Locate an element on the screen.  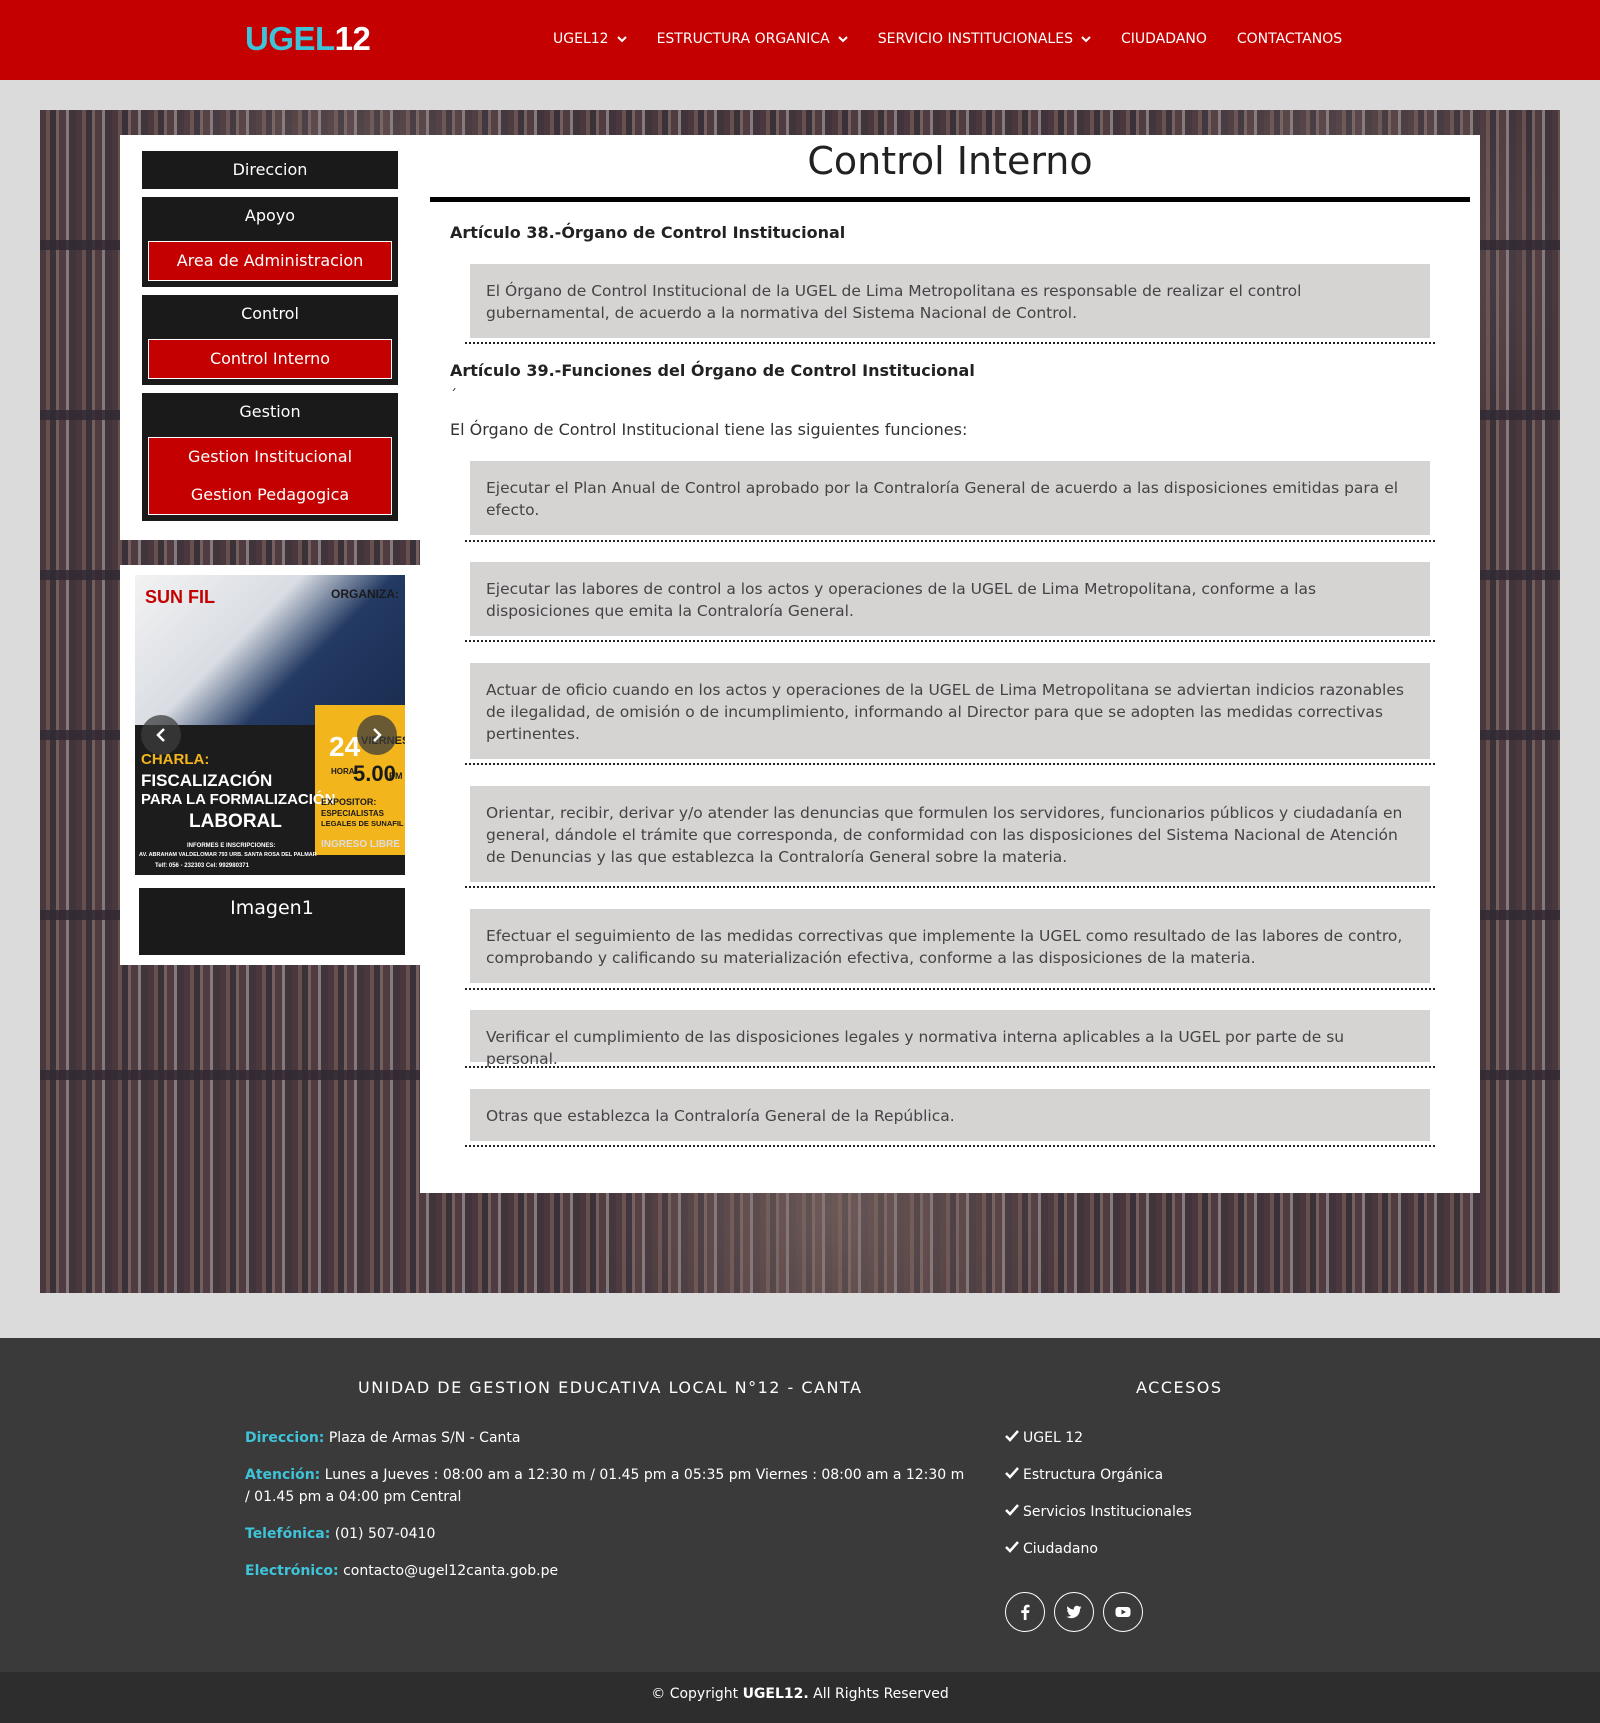
carousel-next-button is located at coordinates (377, 735).